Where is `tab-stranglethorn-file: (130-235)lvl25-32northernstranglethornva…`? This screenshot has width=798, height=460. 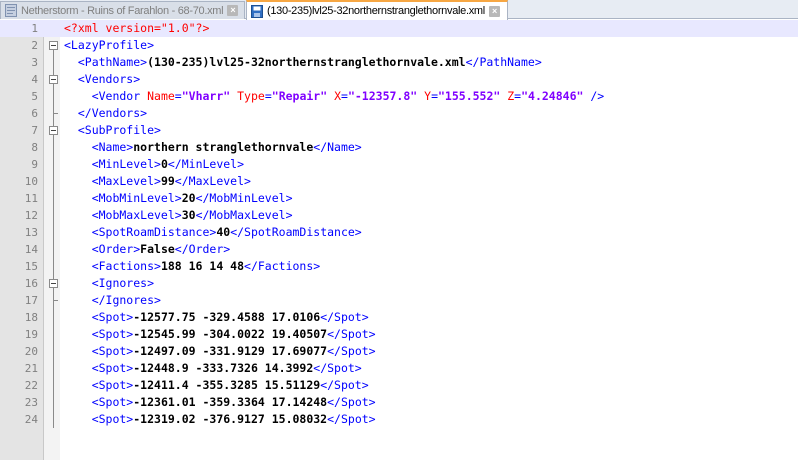 tab-stranglethorn-file: (130-235)lvl25-32northernstranglethornva… is located at coordinates (377, 10).